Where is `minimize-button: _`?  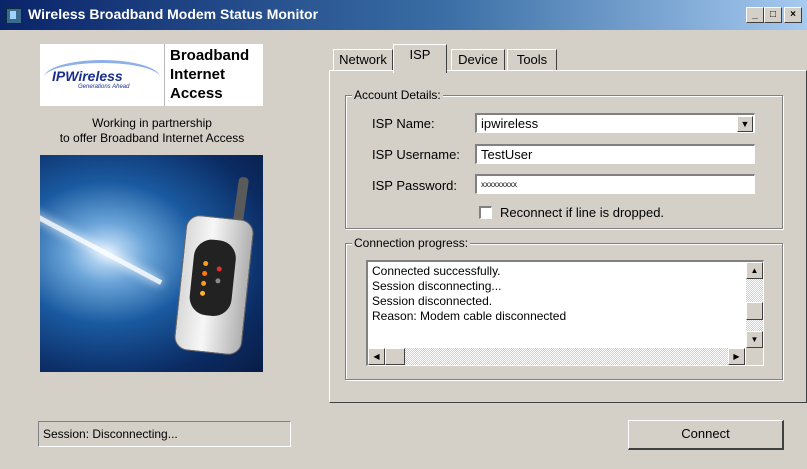 minimize-button: _ is located at coordinates (755, 15).